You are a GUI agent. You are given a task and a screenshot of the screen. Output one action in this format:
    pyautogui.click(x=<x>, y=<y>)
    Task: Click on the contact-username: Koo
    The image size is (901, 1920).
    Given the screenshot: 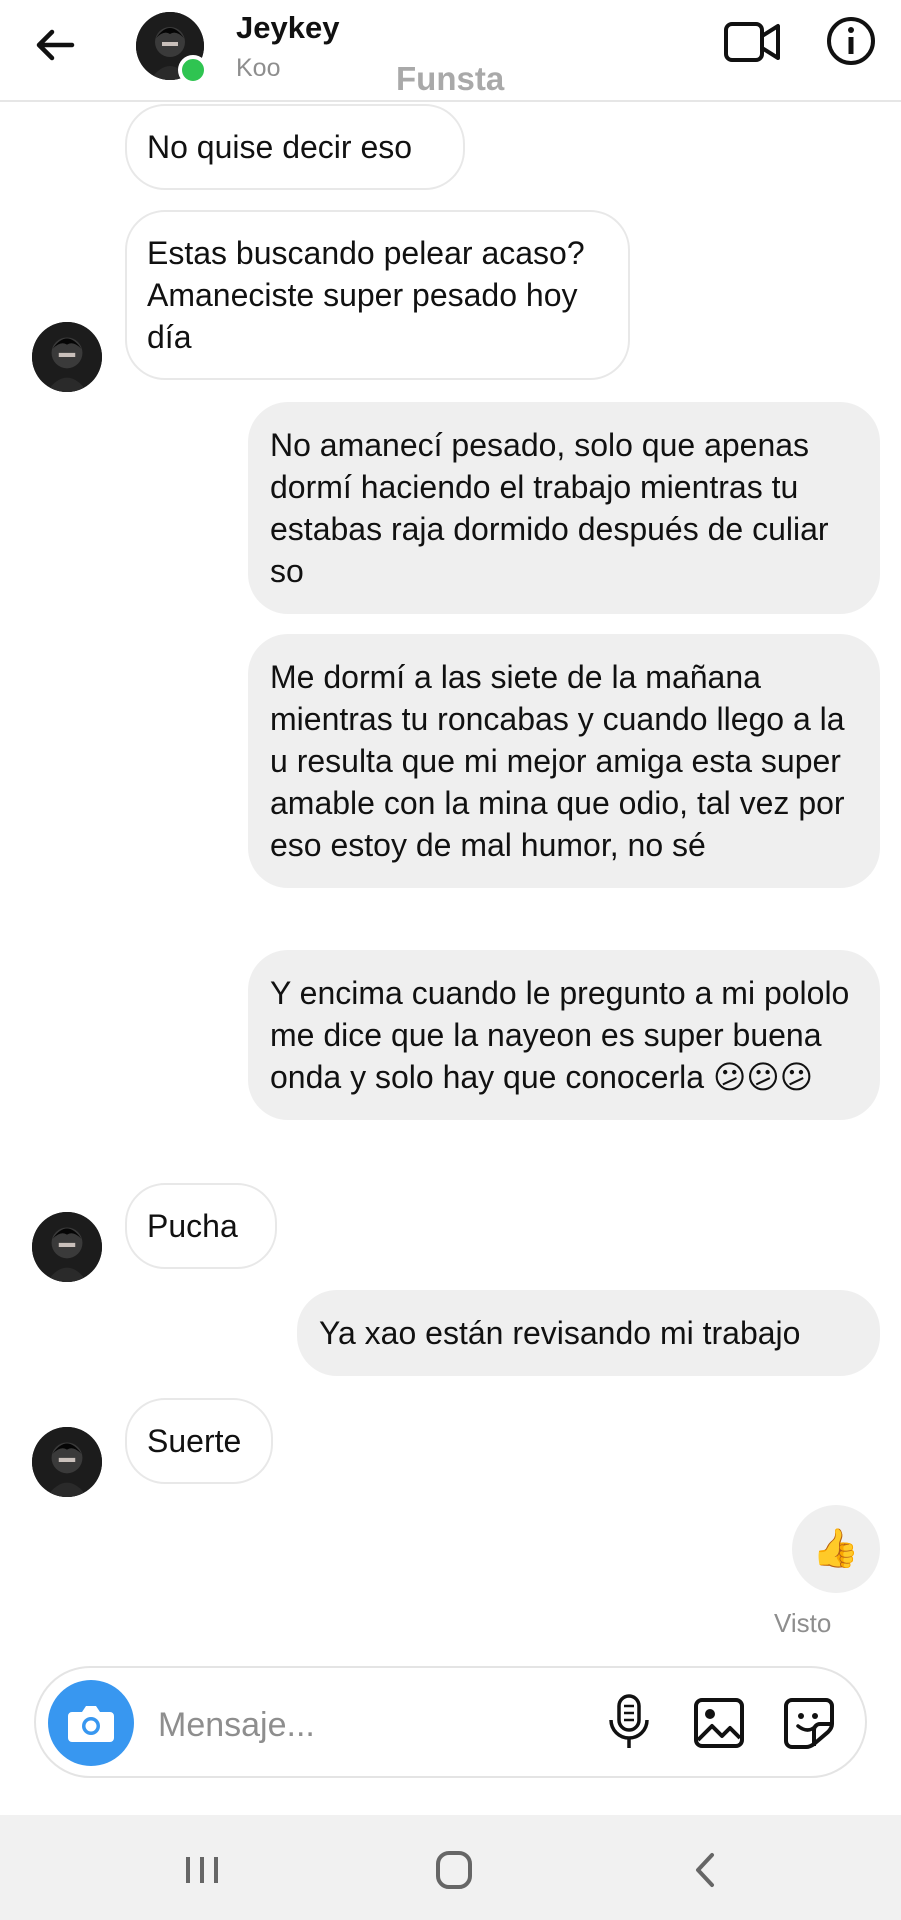 What is the action you would take?
    pyautogui.click(x=258, y=68)
    